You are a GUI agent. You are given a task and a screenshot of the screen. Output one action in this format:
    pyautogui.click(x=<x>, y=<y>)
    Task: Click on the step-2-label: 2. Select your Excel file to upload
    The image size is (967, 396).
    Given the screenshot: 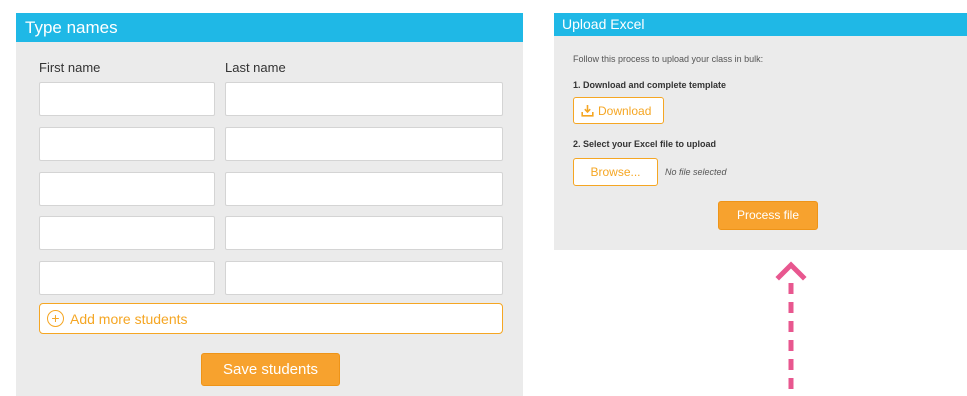 What is the action you would take?
    pyautogui.click(x=645, y=144)
    